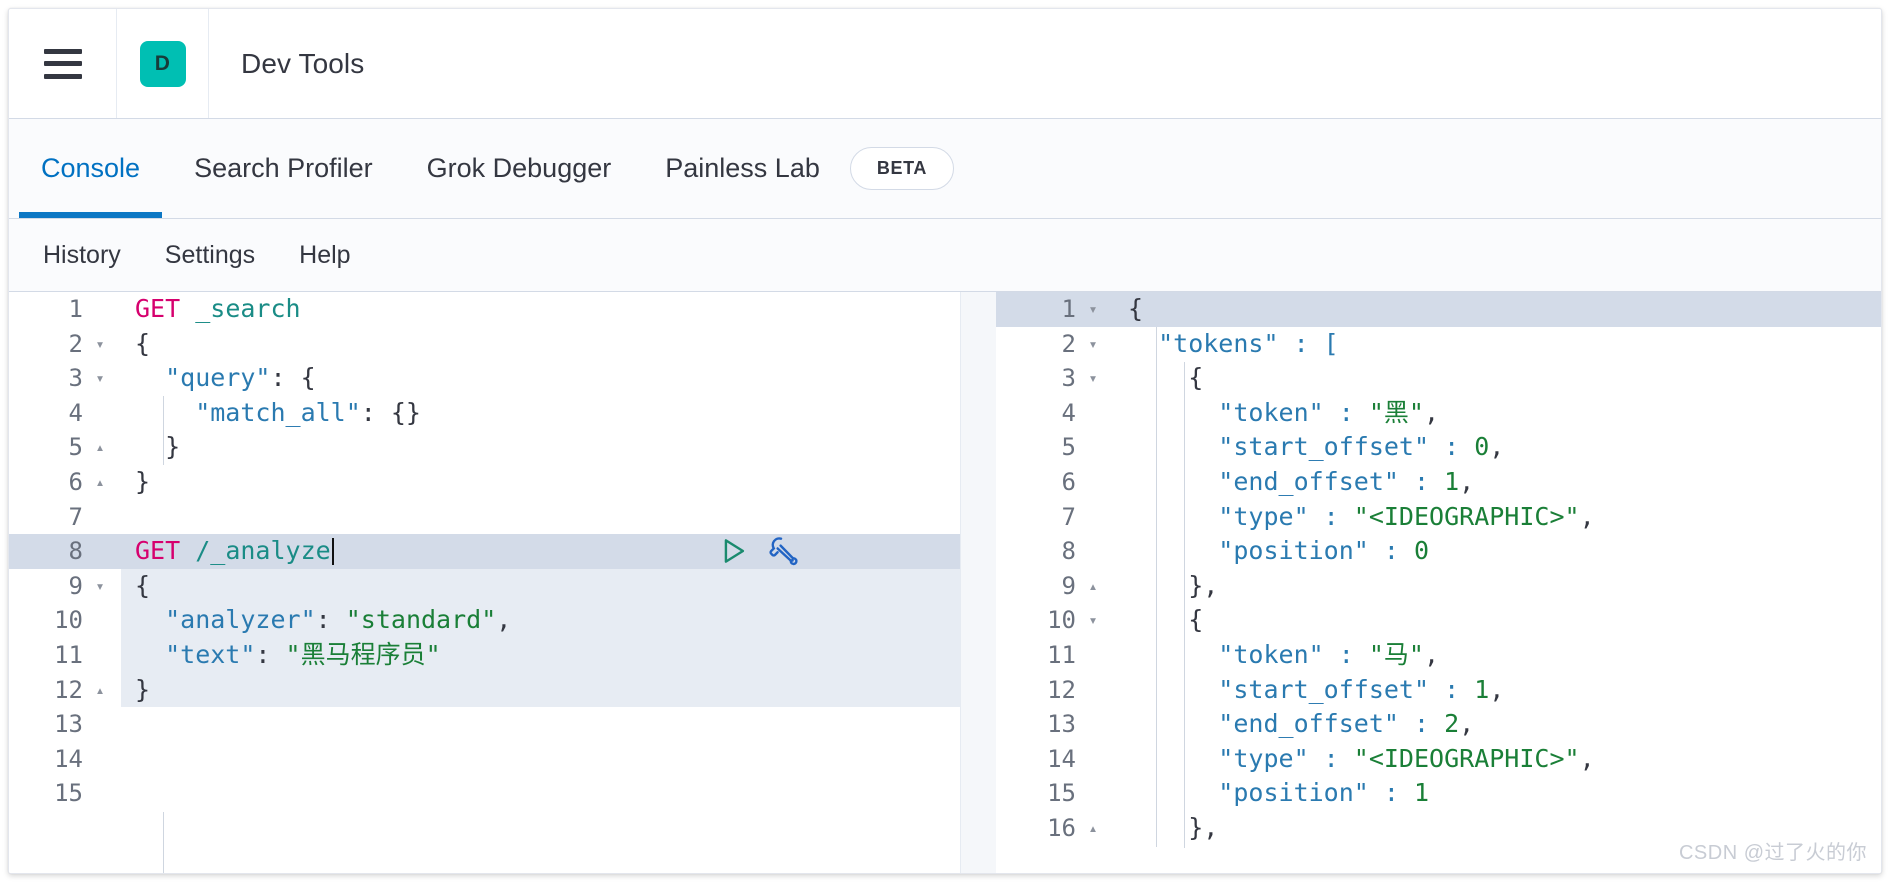 The height and width of the screenshot is (882, 1890). I want to click on indent-guide, so click(163, 842).